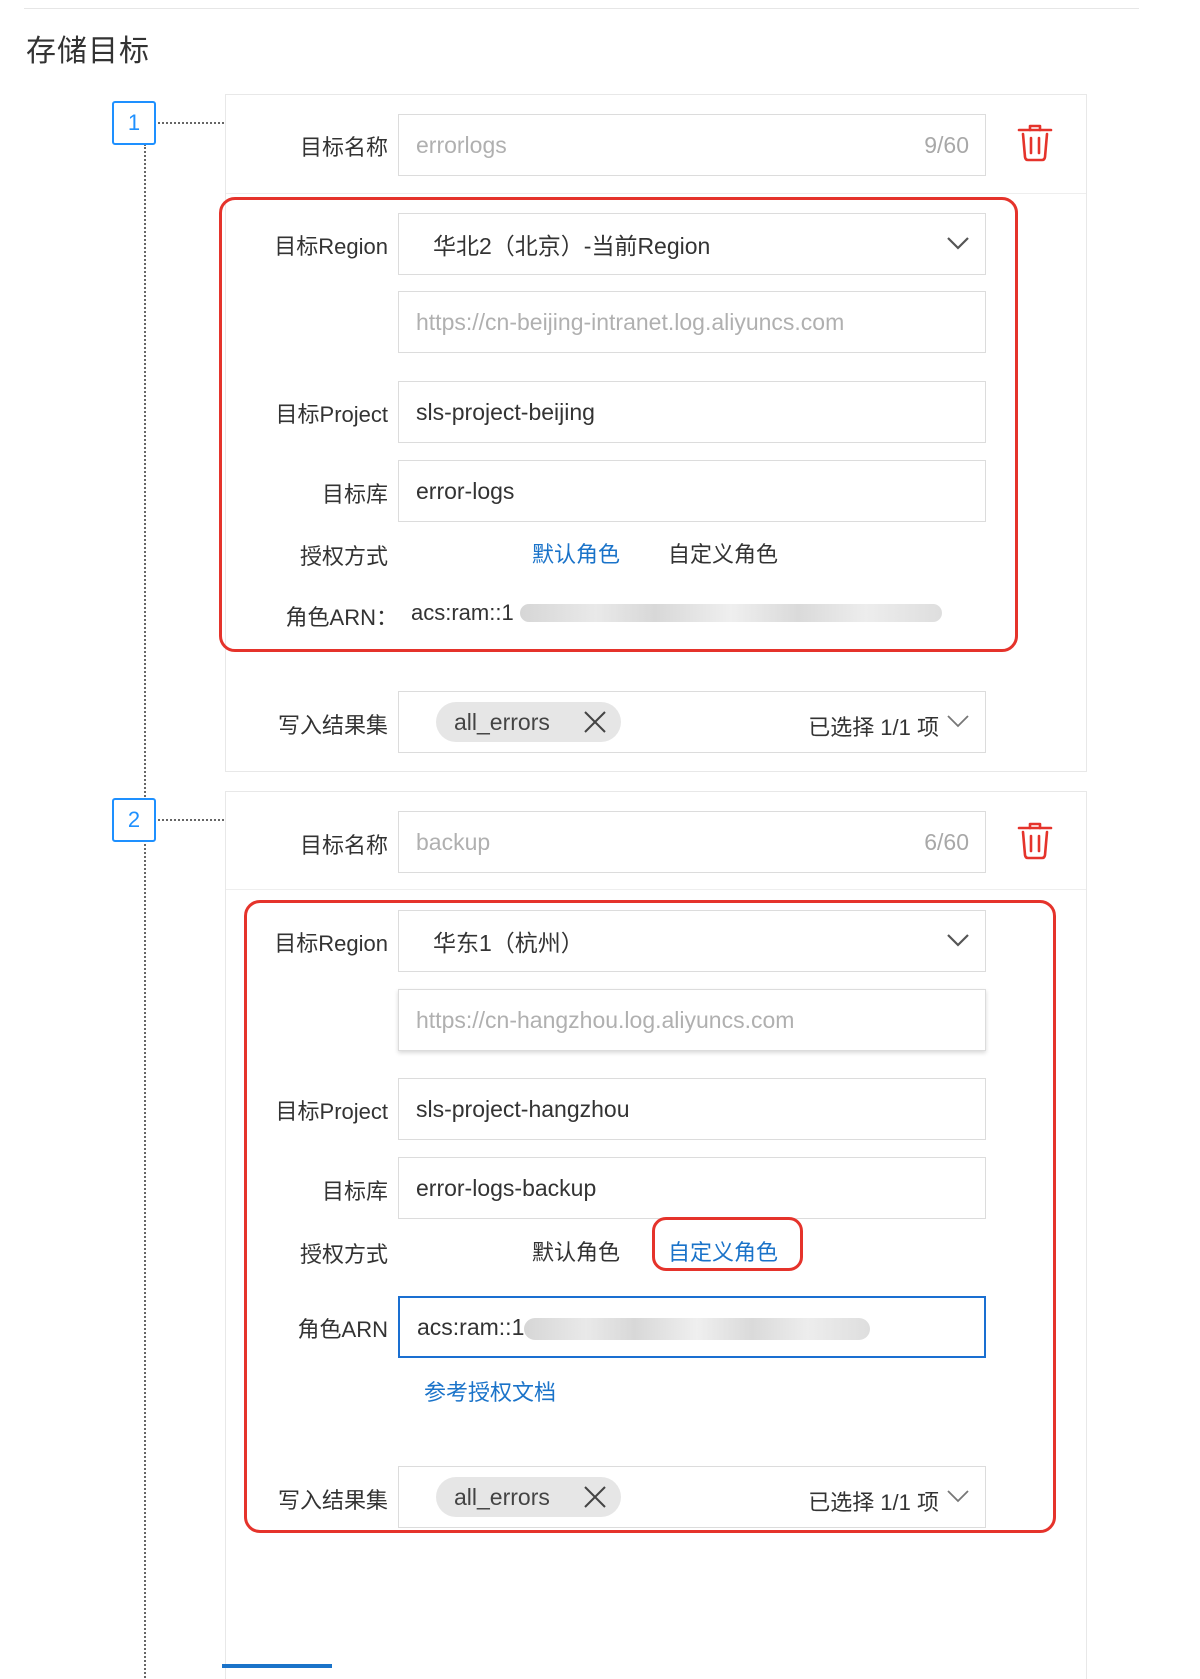 Image resolution: width=1200 pixels, height=1679 pixels. Describe the element at coordinates (277, 1666) in the screenshot. I see `submit-button` at that location.